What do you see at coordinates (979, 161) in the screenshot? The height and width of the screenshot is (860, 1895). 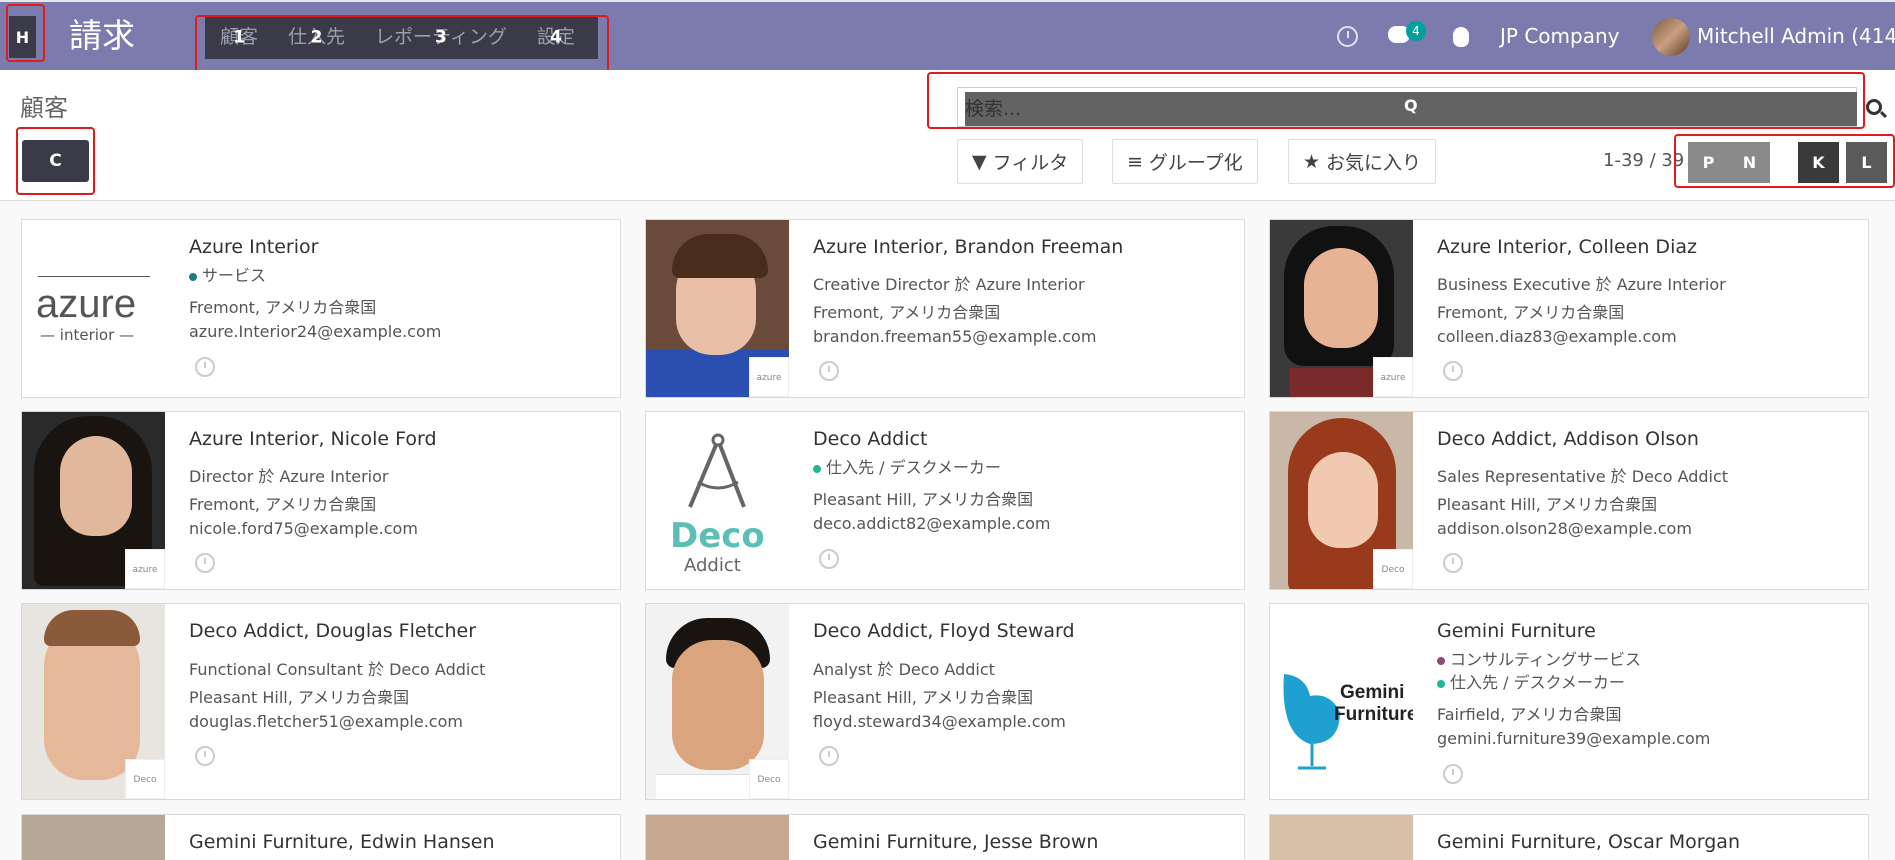 I see `filter-icon: ▼` at bounding box center [979, 161].